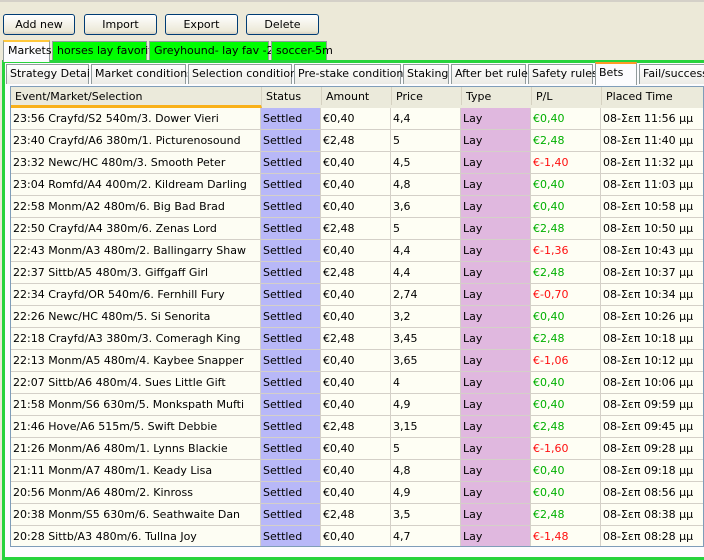 This screenshot has width=704, height=560. Describe the element at coordinates (426, 405) in the screenshot. I see `cell-price: 4,9` at that location.